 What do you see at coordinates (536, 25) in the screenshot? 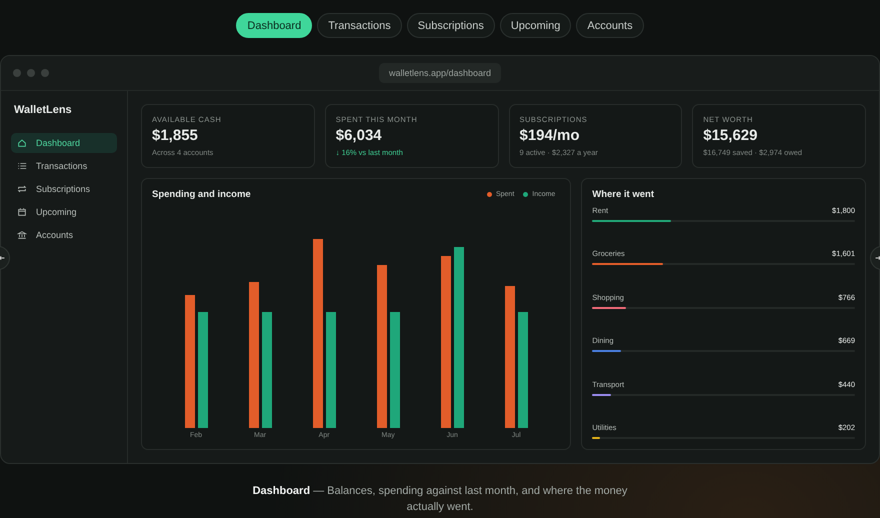
I see `nav-tab: Upcoming` at bounding box center [536, 25].